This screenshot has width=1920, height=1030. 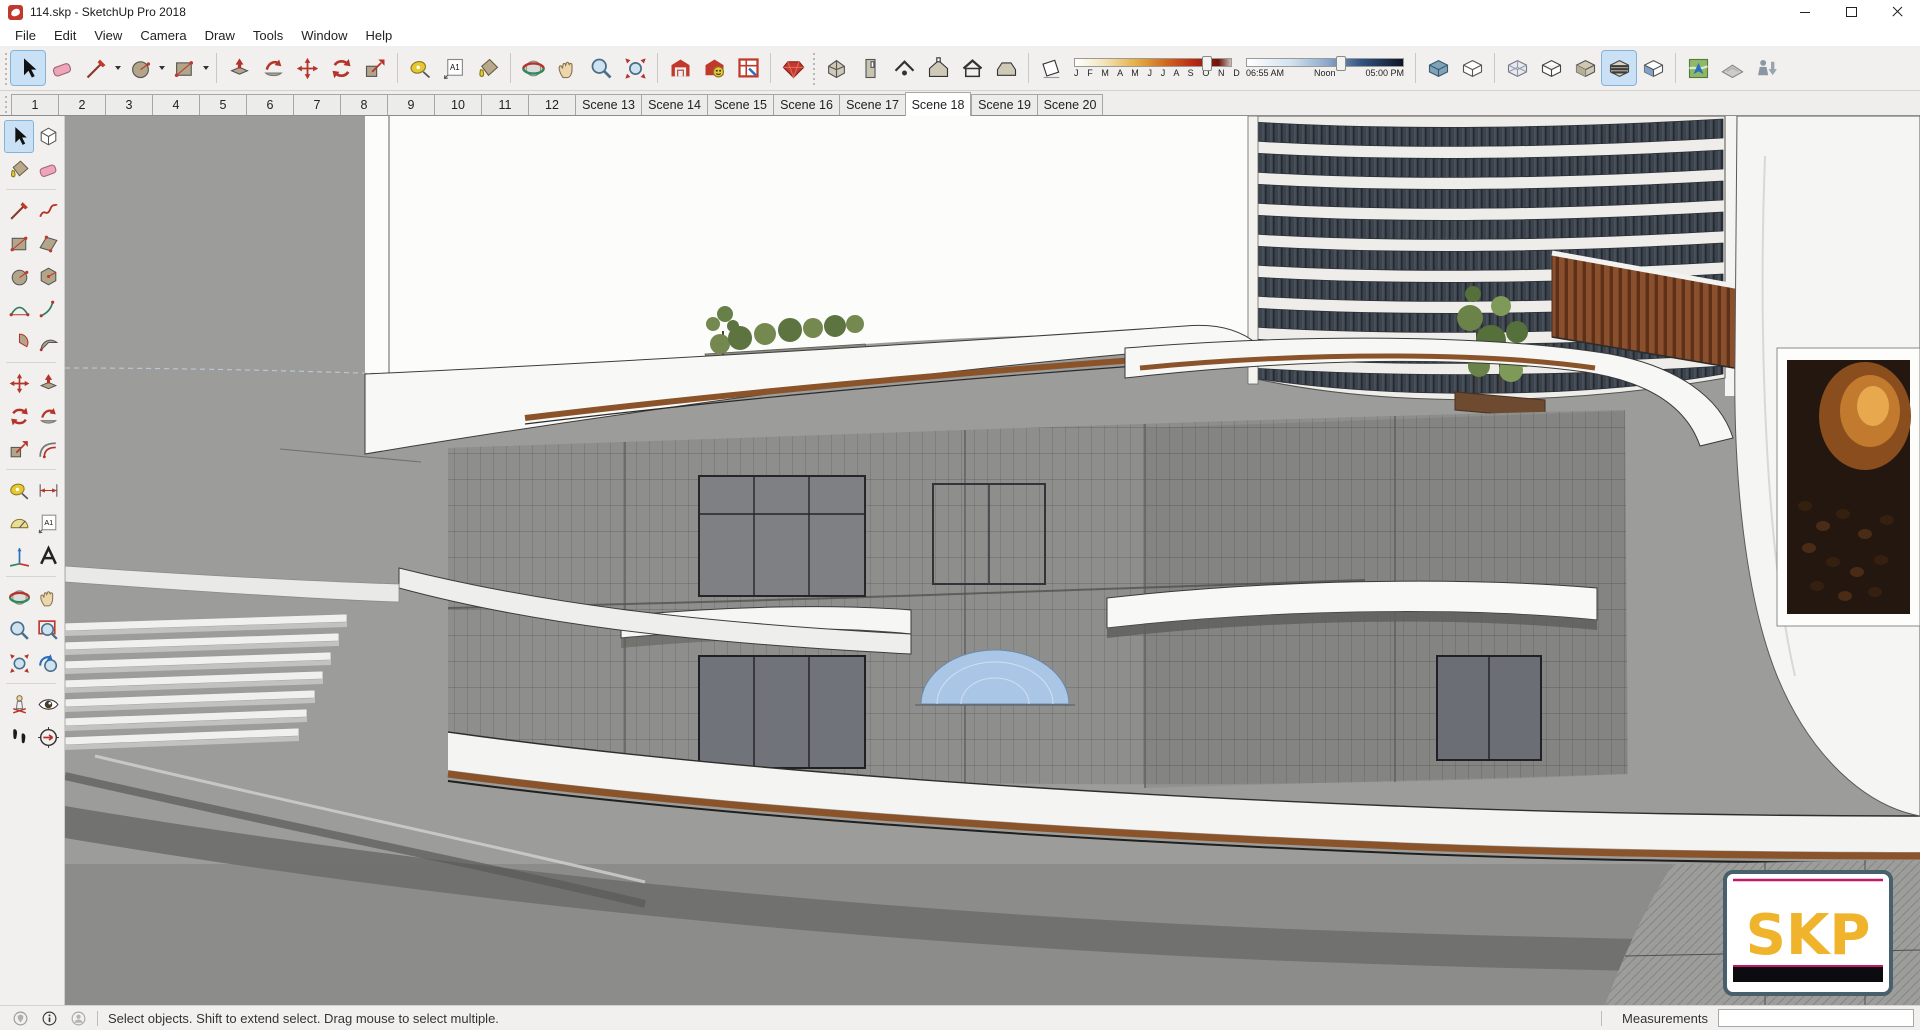 What do you see at coordinates (48, 416) in the screenshot?
I see `palette-followme-tool` at bounding box center [48, 416].